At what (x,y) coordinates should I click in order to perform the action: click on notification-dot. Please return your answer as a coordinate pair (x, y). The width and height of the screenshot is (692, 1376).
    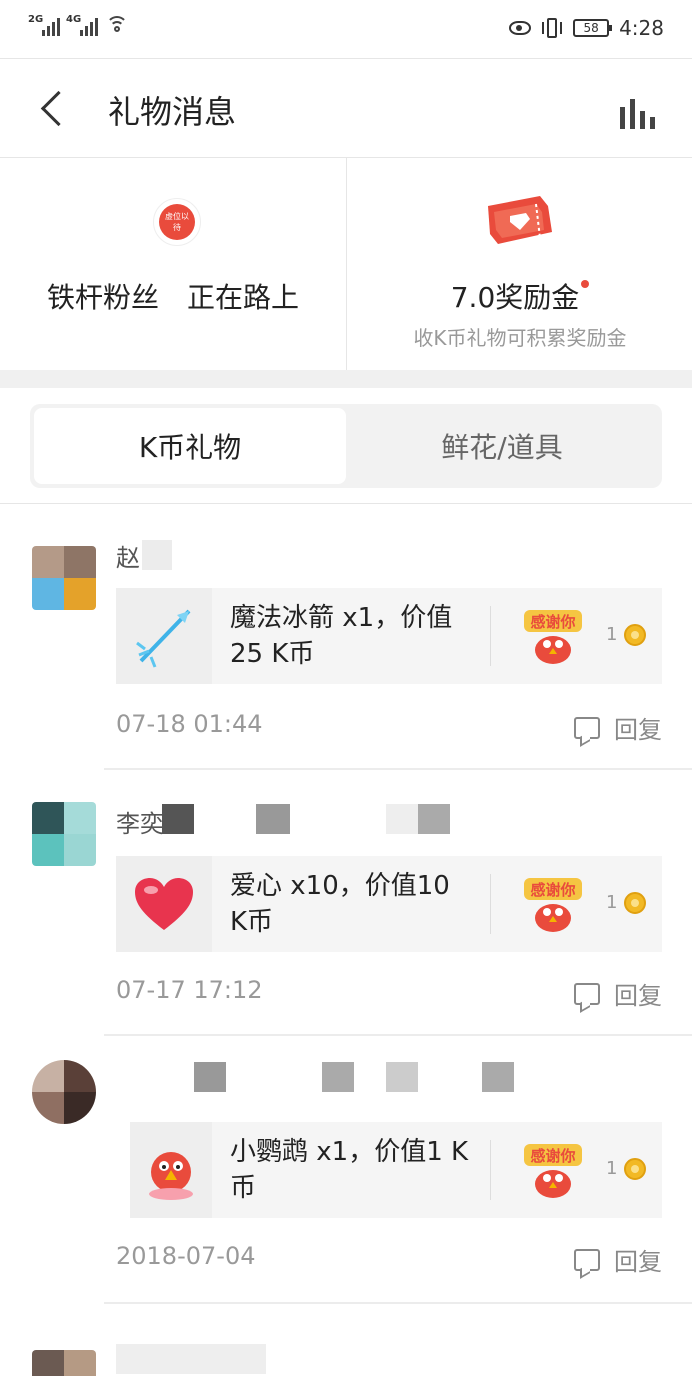
    Looking at the image, I should click on (585, 284).